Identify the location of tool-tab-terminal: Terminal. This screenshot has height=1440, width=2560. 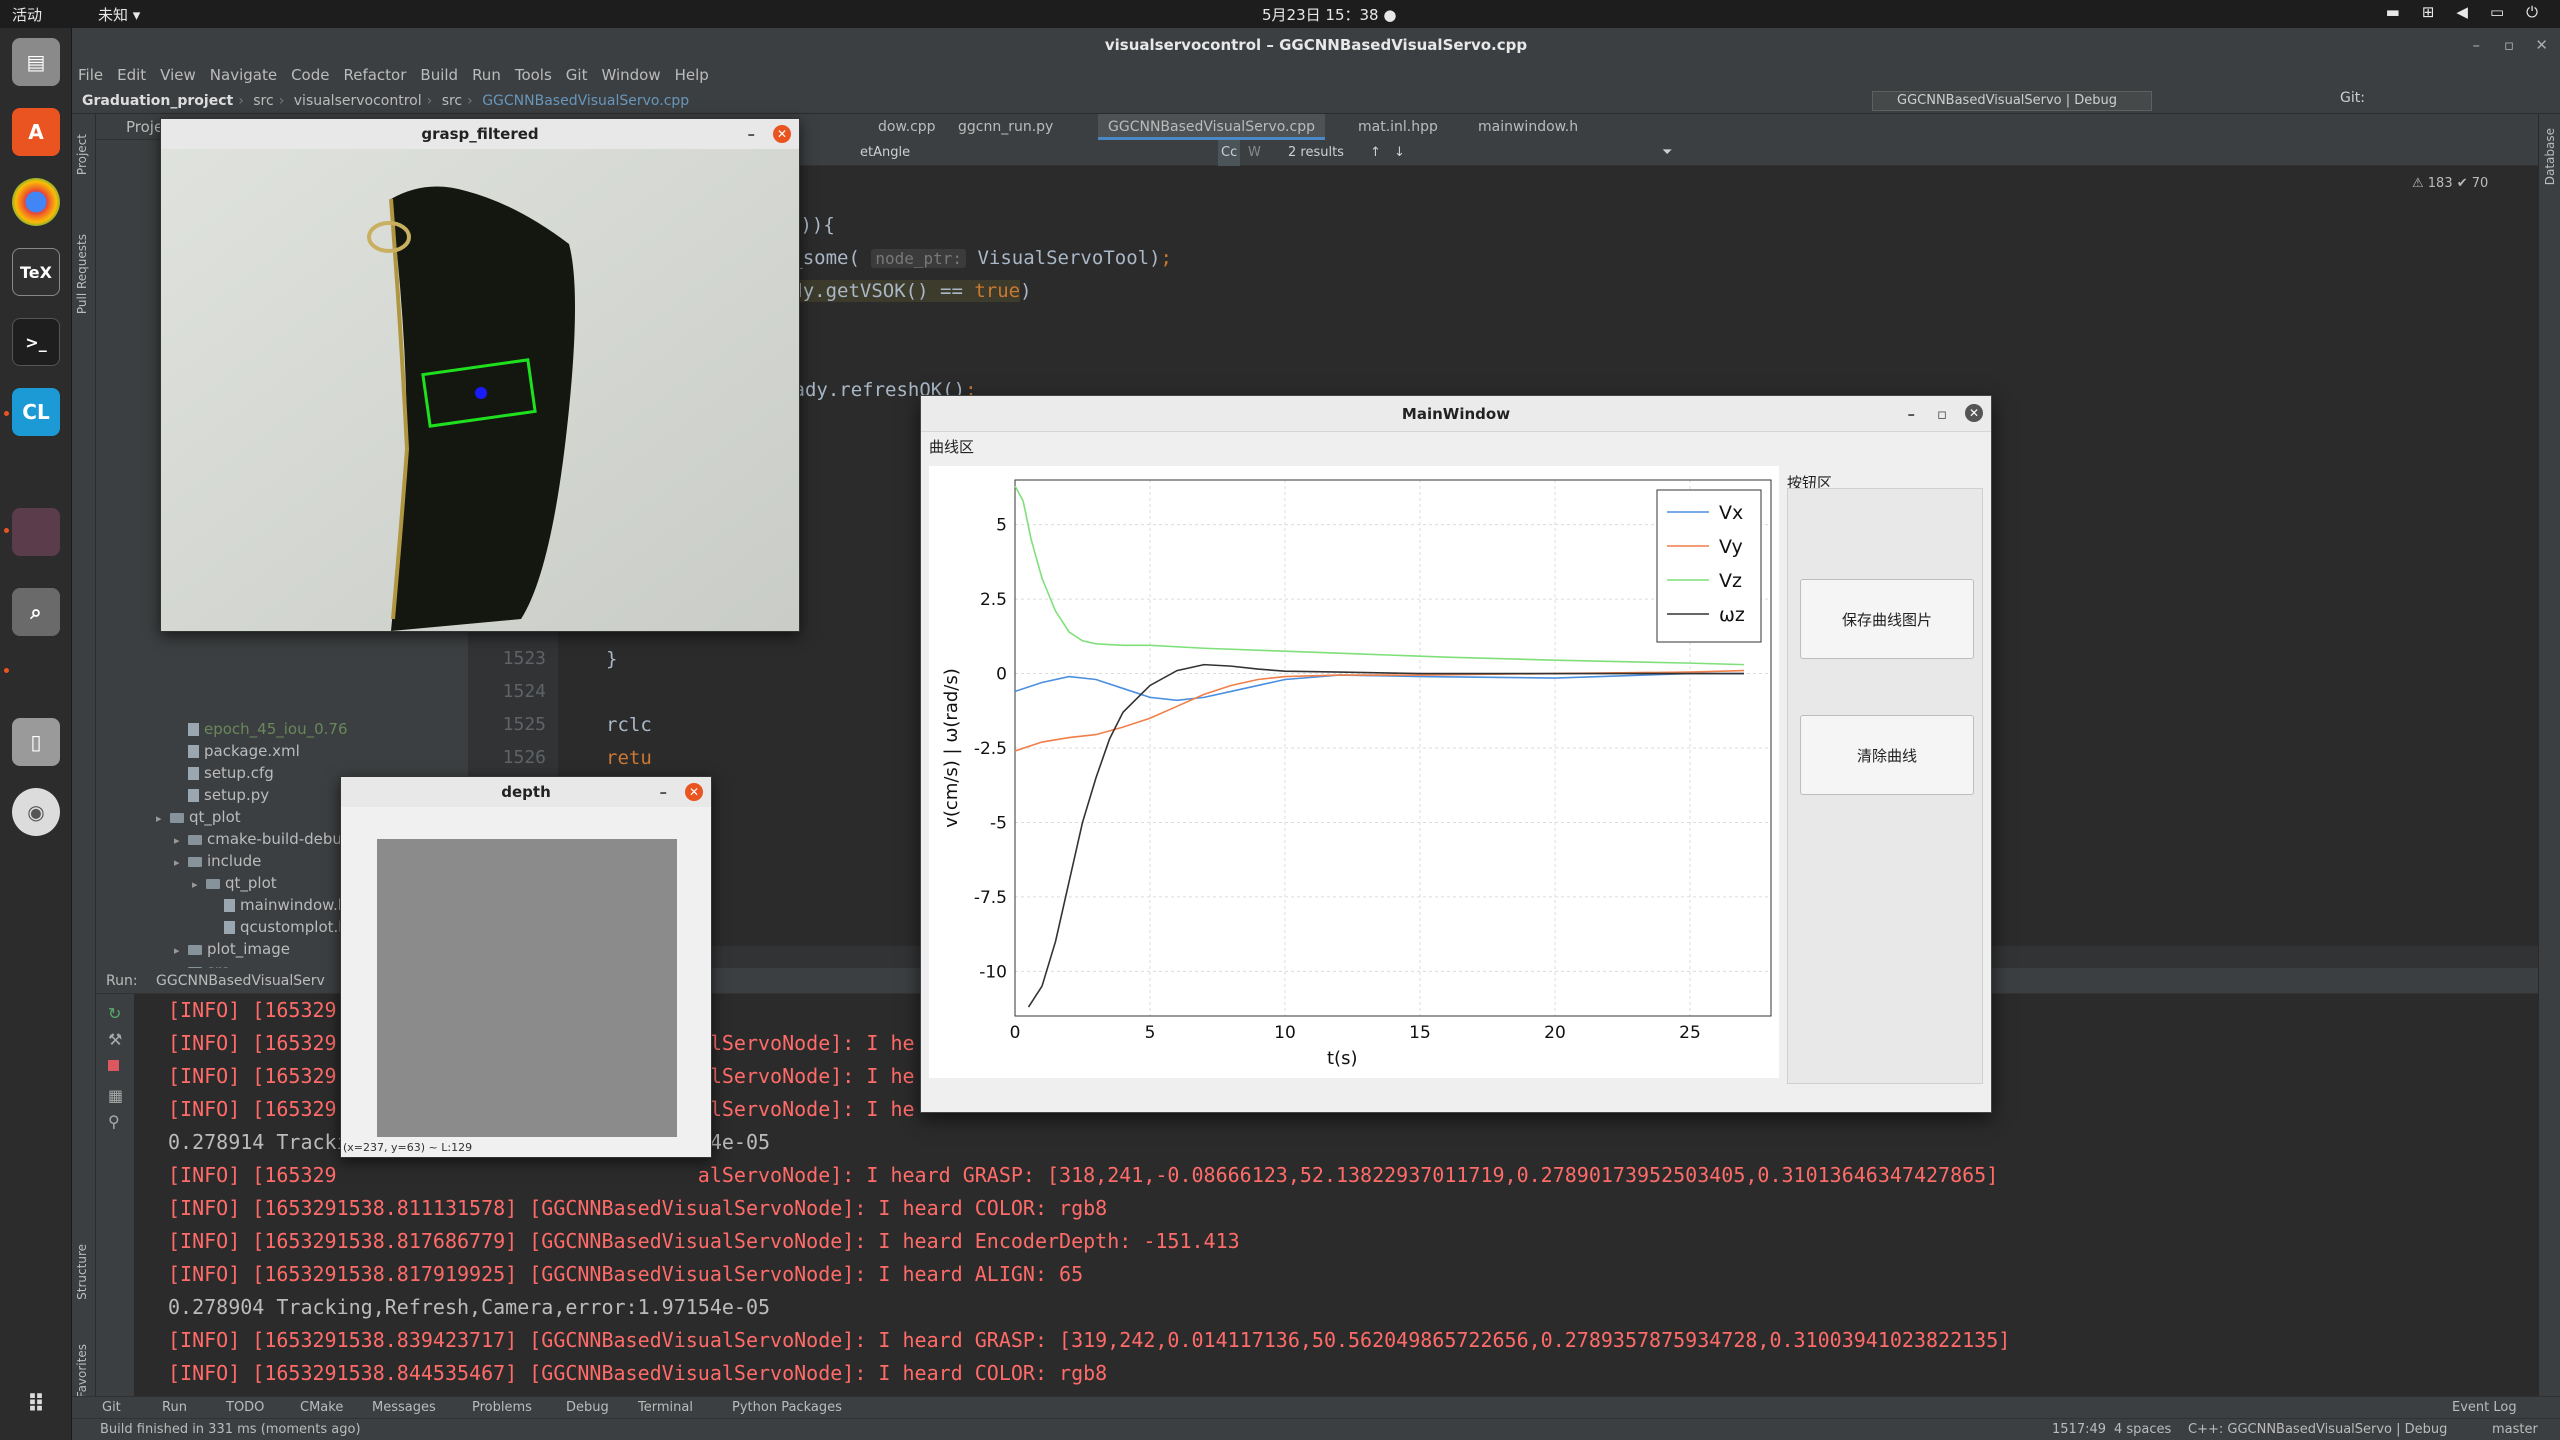
(665, 1408).